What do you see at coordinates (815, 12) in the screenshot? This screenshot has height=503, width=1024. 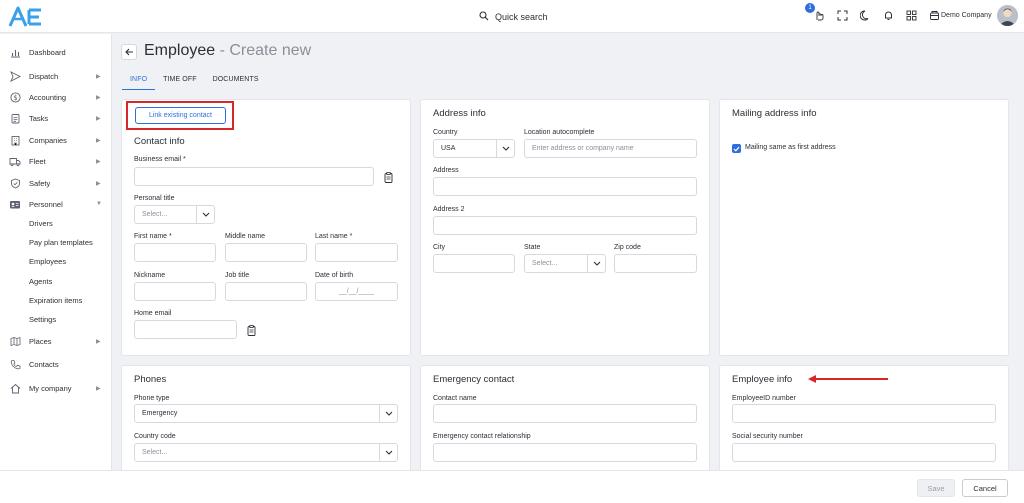 I see `tap-icon: 1` at bounding box center [815, 12].